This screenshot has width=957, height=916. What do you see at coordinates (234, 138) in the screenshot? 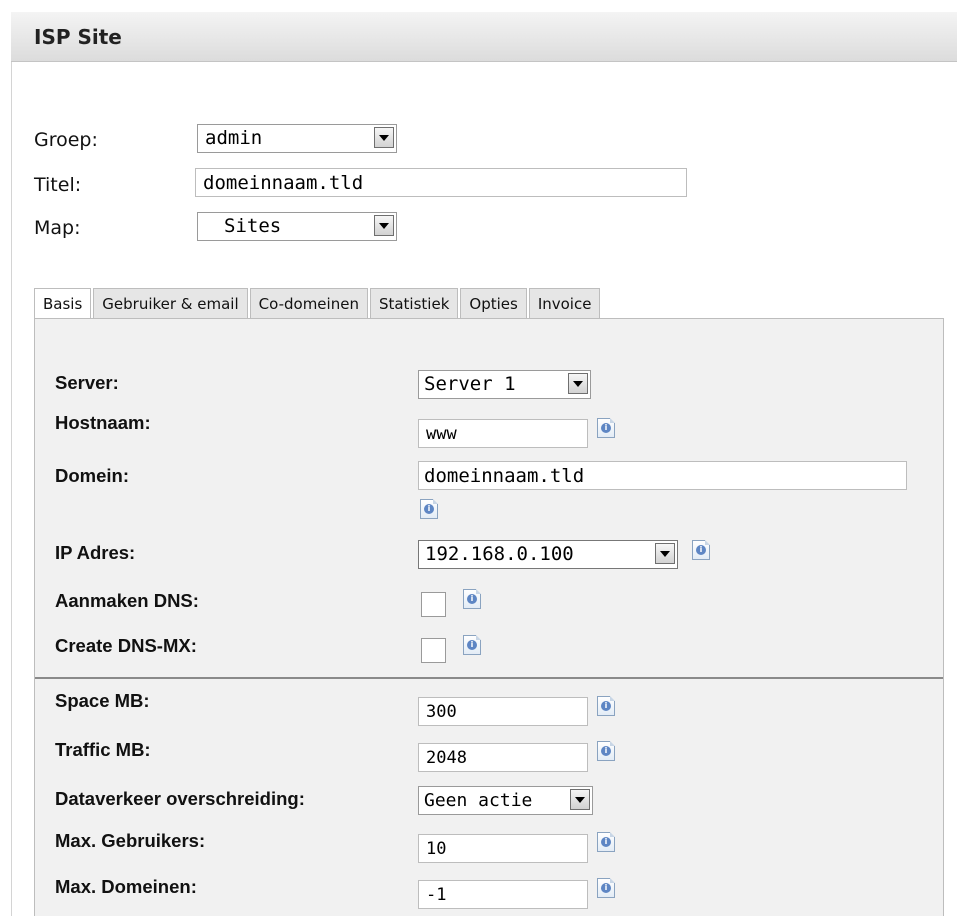
I see `groep-value: admin` at bounding box center [234, 138].